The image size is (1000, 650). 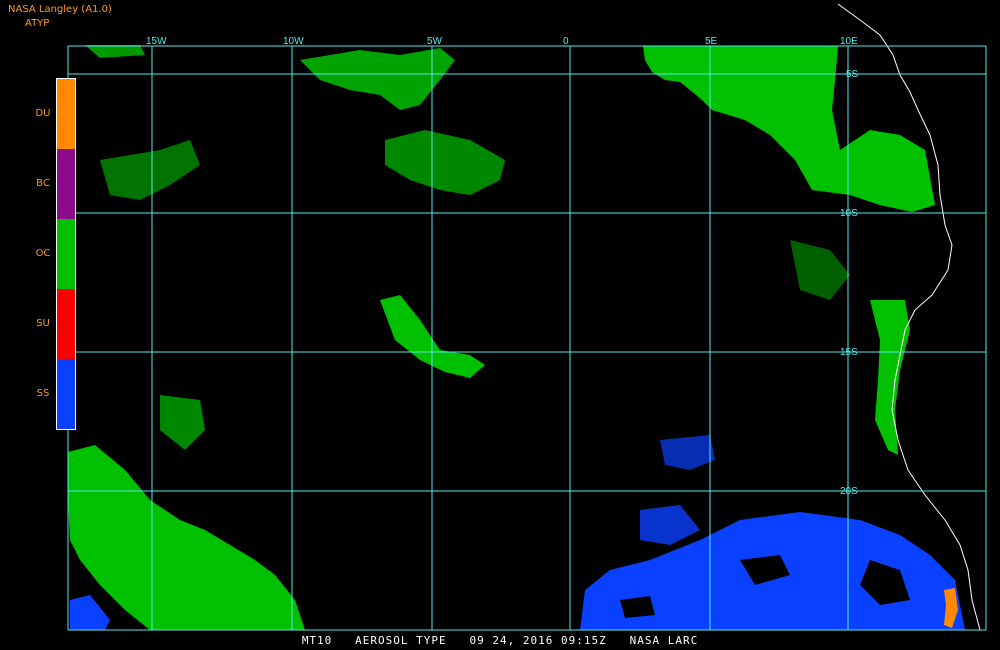 I want to click on lat-label: 10S, so click(x=849, y=213).